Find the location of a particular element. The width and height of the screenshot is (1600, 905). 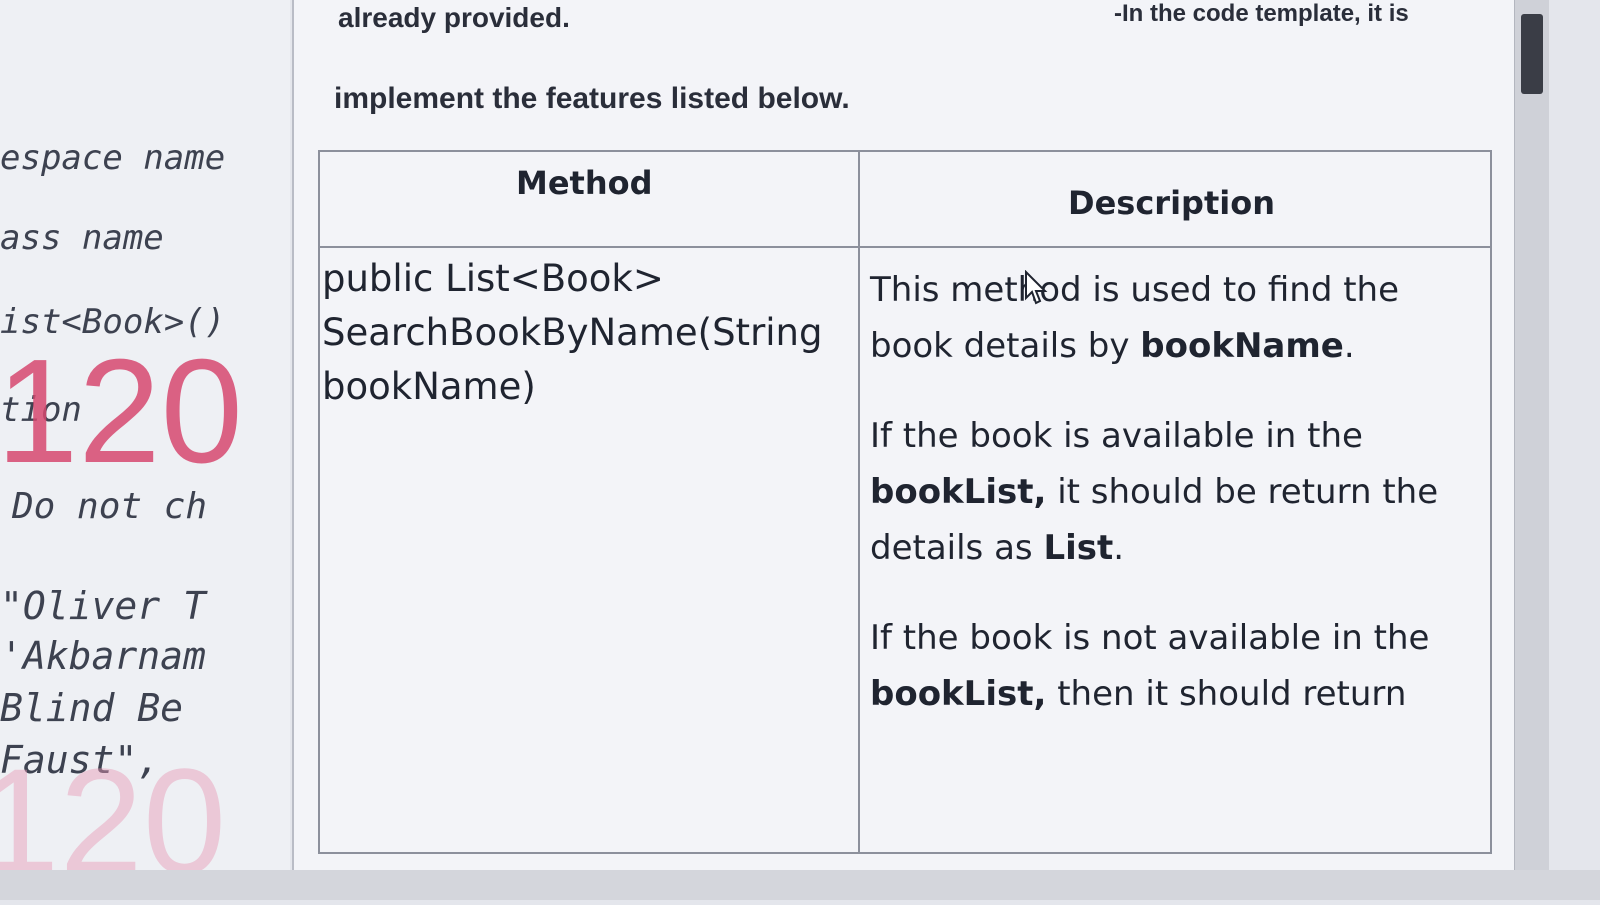

code-line: ass name is located at coordinates (82, 238).